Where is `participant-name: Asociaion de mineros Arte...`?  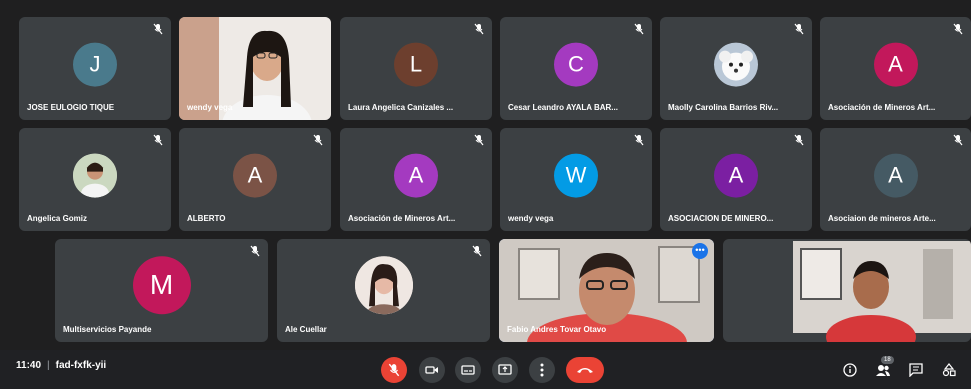
participant-name: Asociaion de mineros Arte... is located at coordinates (882, 218).